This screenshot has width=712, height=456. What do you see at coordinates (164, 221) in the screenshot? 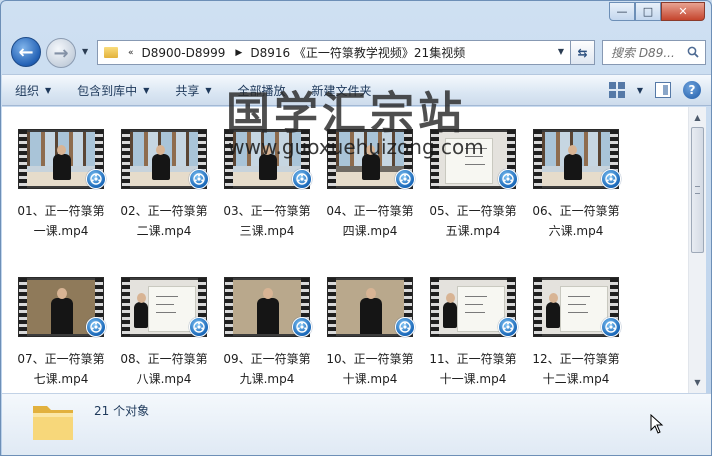
I see `file-name: 02、正一符箓第 二课.mp4` at bounding box center [164, 221].